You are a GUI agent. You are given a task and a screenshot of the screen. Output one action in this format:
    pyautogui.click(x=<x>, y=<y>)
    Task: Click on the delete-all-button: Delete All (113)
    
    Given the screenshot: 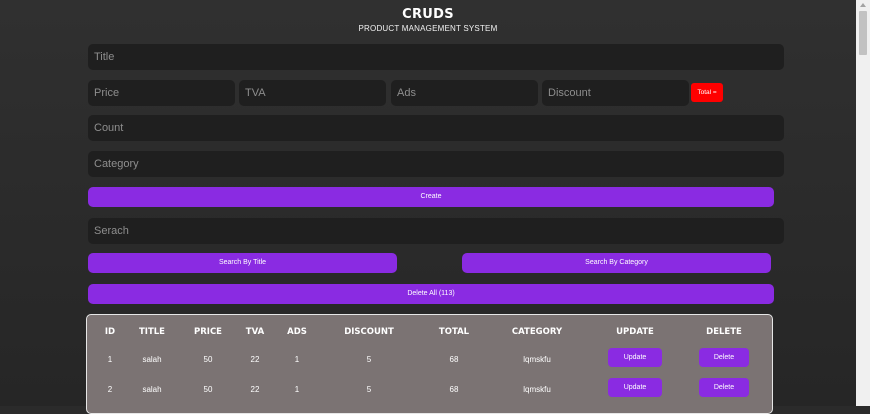 What is the action you would take?
    pyautogui.click(x=431, y=294)
    